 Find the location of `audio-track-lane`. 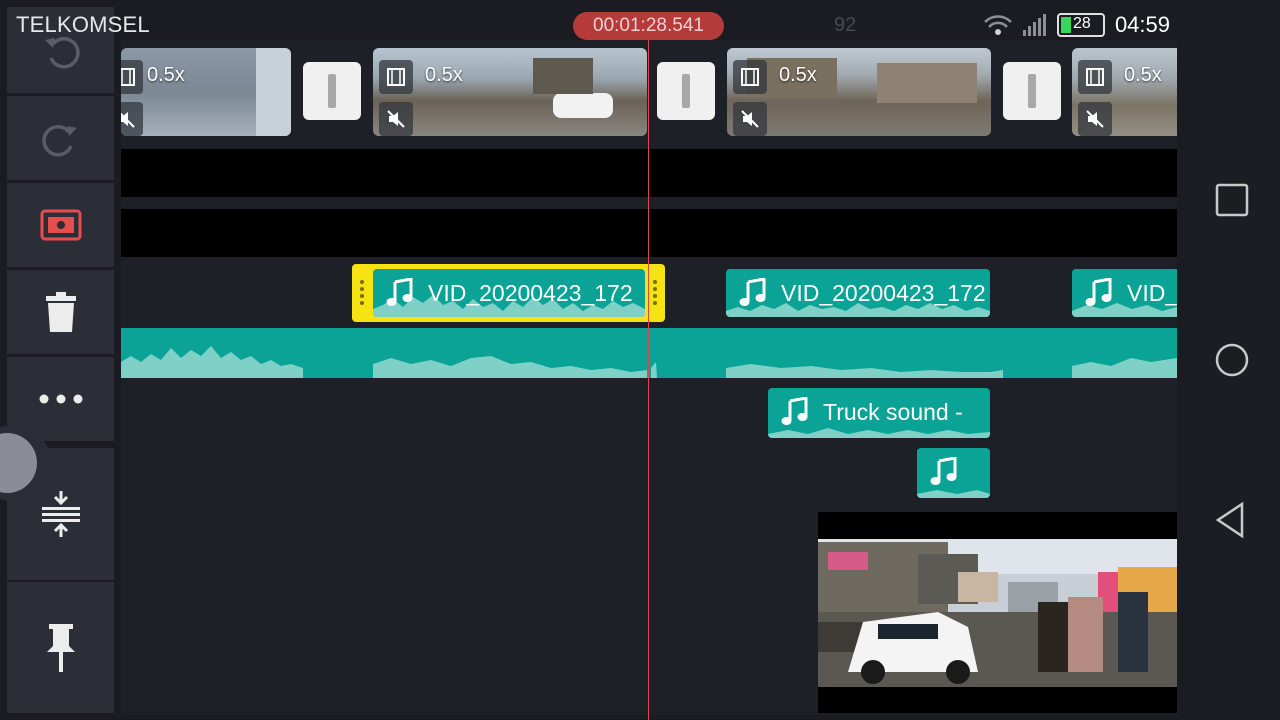

audio-track-lane is located at coordinates (649, 353).